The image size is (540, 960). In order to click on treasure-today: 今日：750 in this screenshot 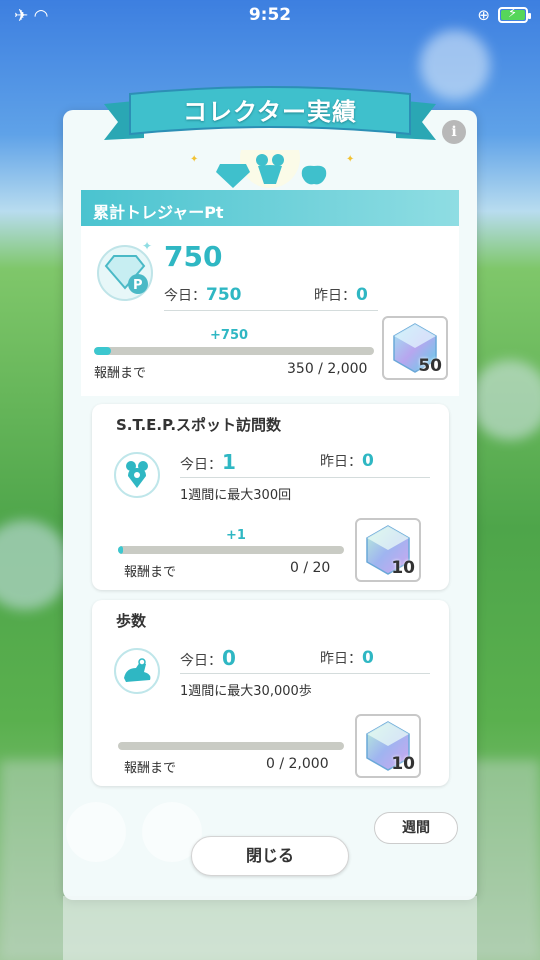, I will do `click(203, 295)`.